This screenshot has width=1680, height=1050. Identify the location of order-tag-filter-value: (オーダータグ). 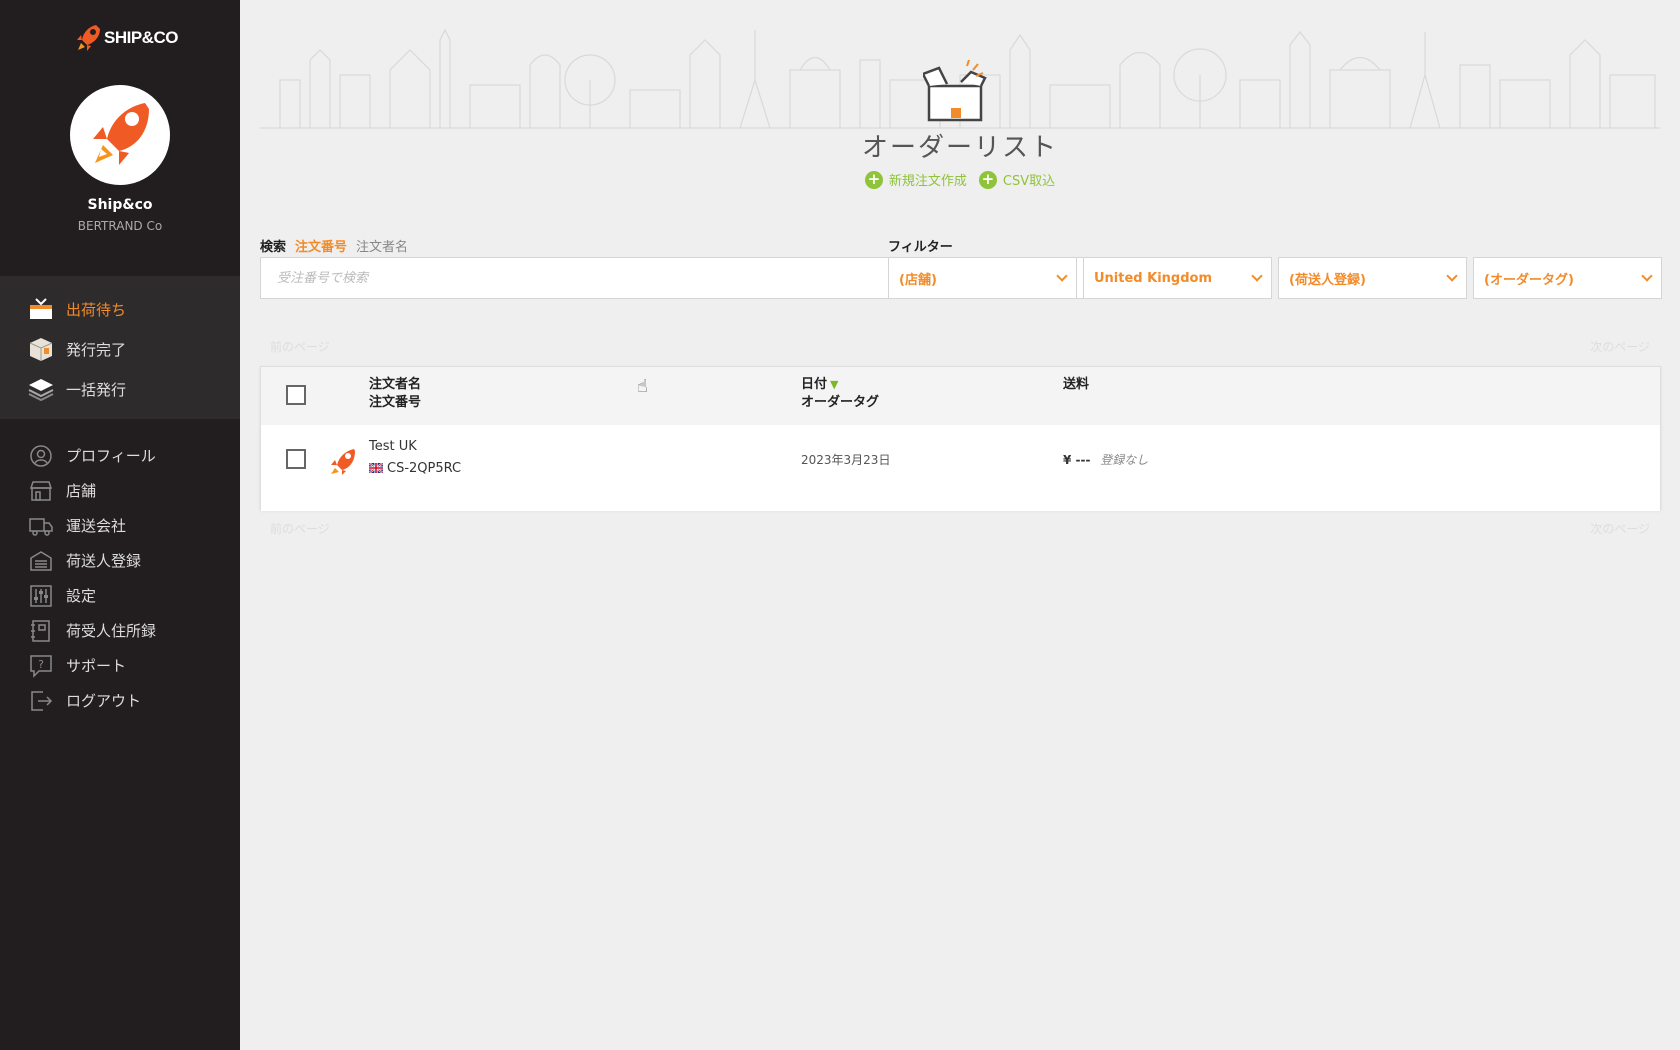
(1529, 280).